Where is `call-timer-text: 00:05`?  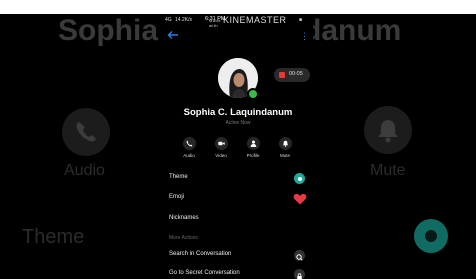
call-timer-text: 00:05 is located at coordinates (296, 74).